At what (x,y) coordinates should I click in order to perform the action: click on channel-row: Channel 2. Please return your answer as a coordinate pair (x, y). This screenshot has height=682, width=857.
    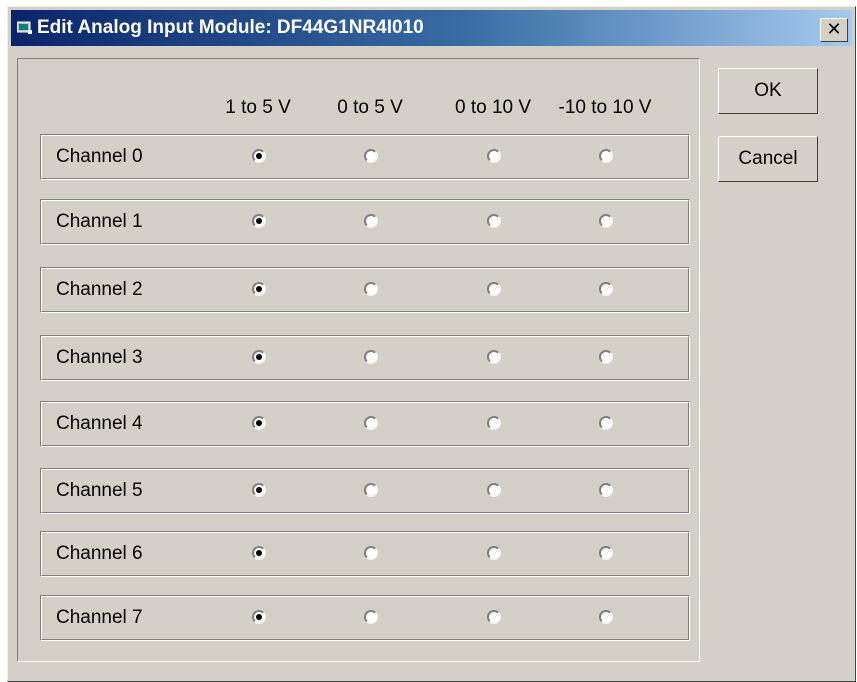
    Looking at the image, I should click on (365, 290).